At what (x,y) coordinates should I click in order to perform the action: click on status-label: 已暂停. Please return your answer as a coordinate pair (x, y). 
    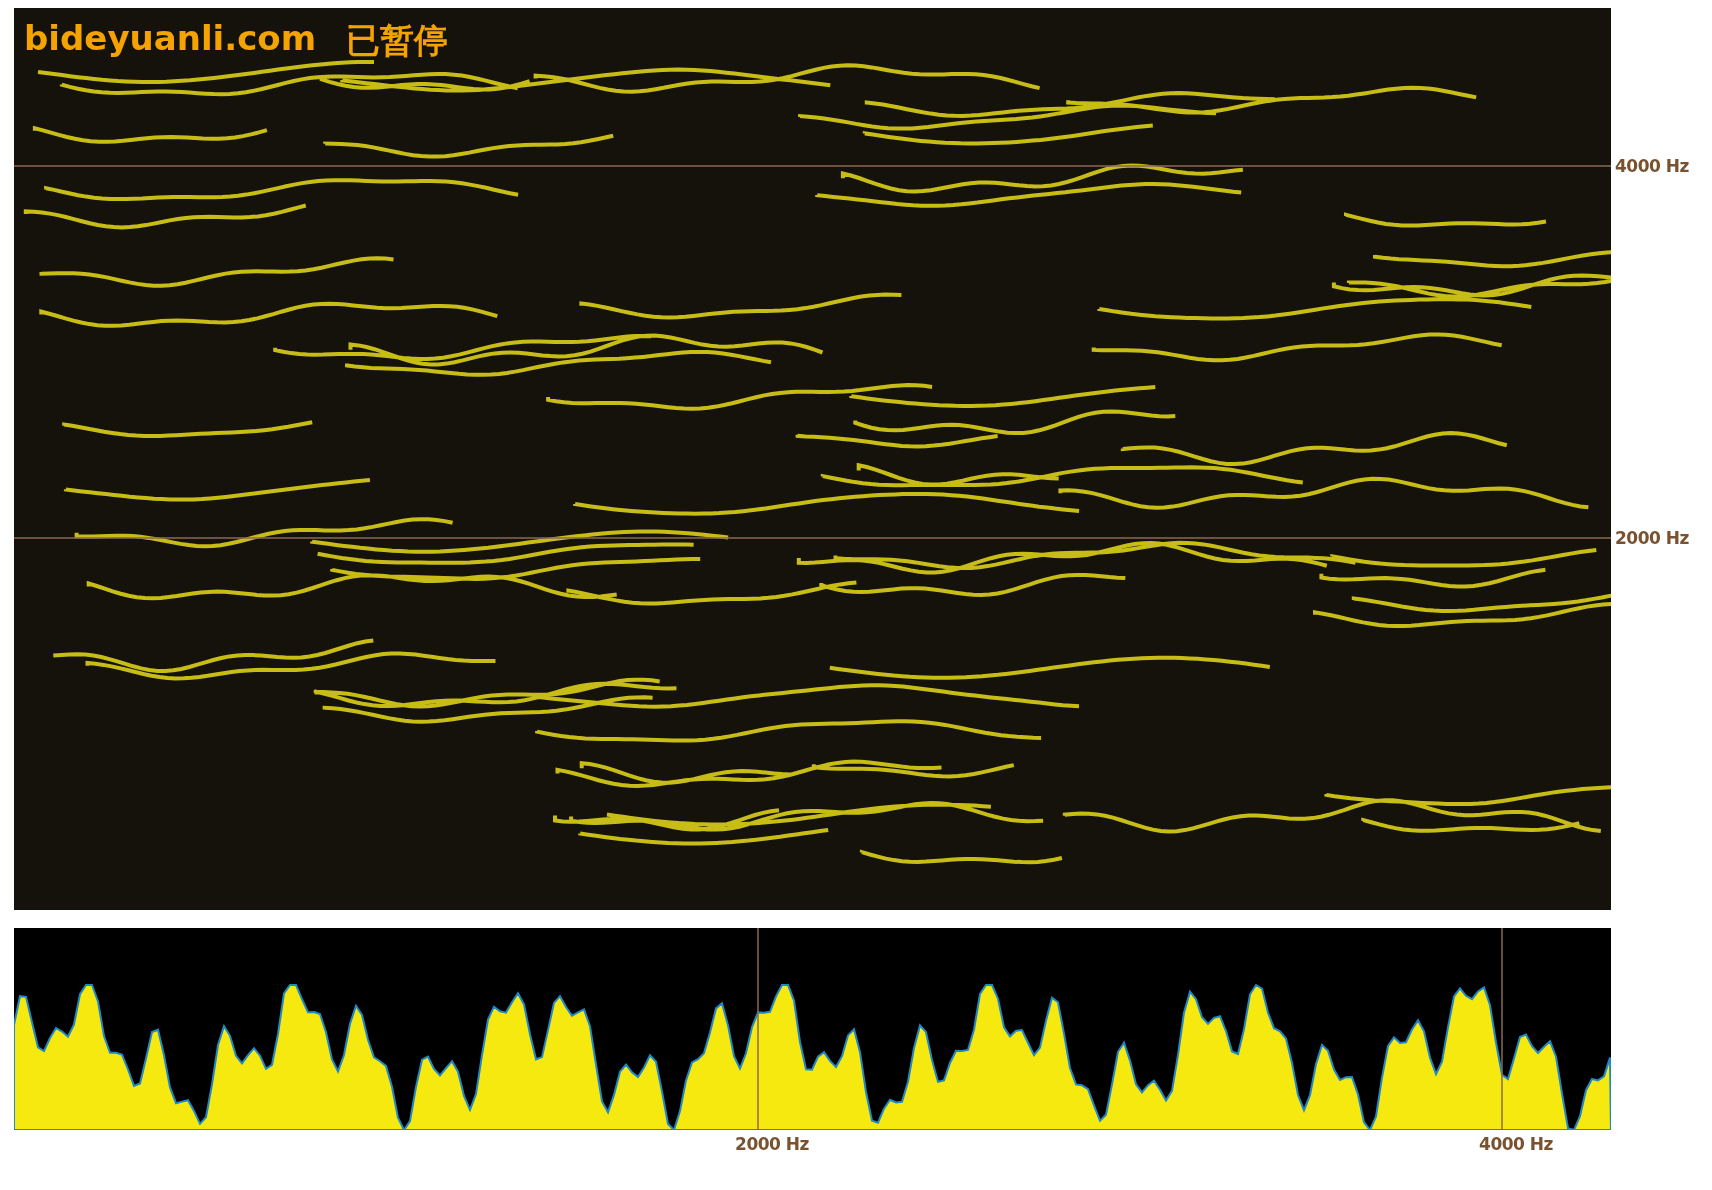
    Looking at the image, I should click on (397, 40).